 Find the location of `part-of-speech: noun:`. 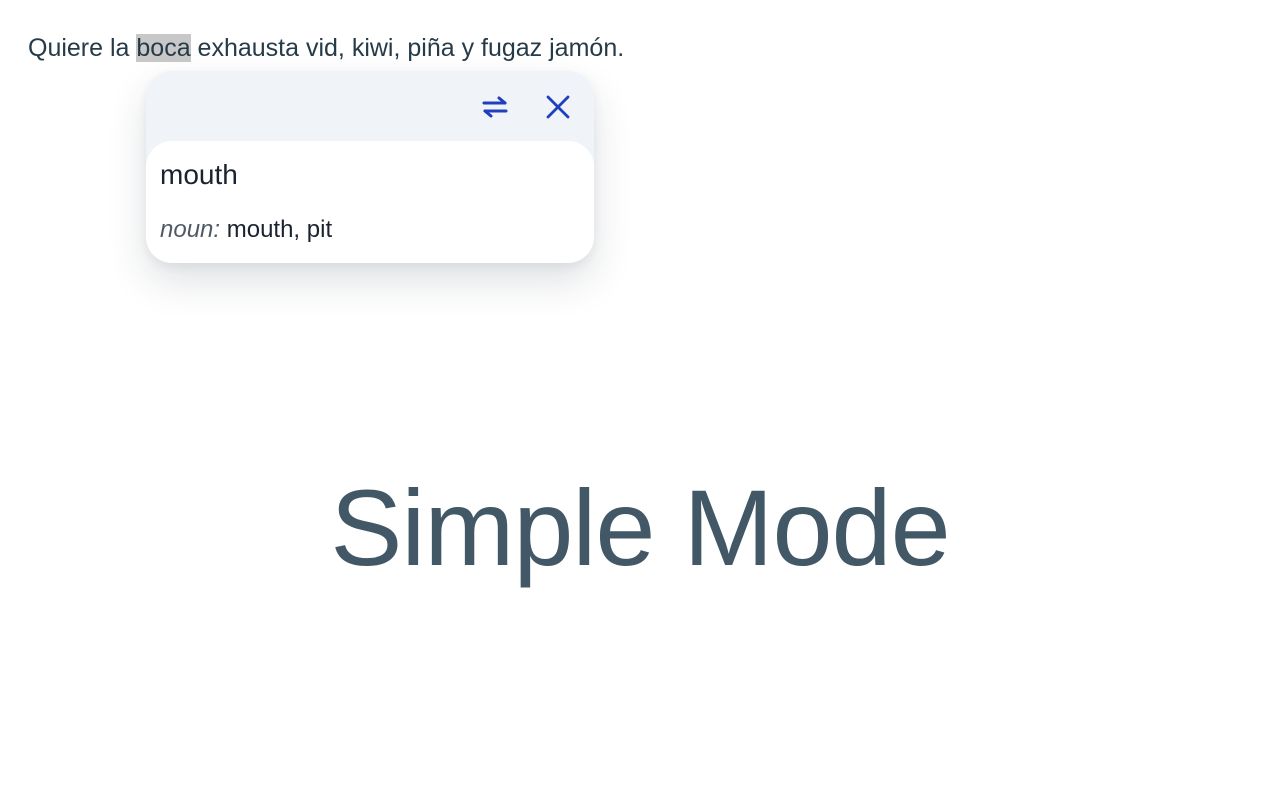

part-of-speech: noun: is located at coordinates (190, 229).